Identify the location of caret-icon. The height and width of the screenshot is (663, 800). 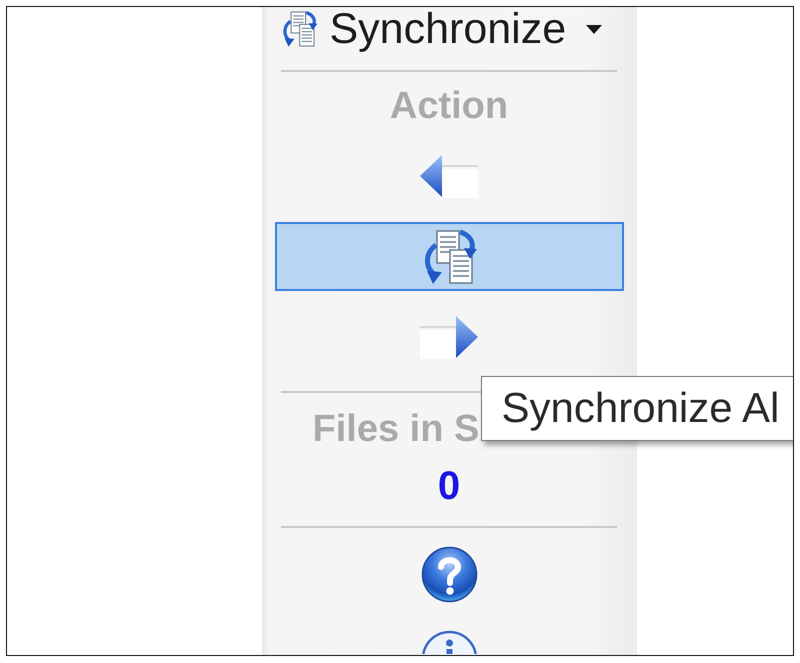
(594, 29).